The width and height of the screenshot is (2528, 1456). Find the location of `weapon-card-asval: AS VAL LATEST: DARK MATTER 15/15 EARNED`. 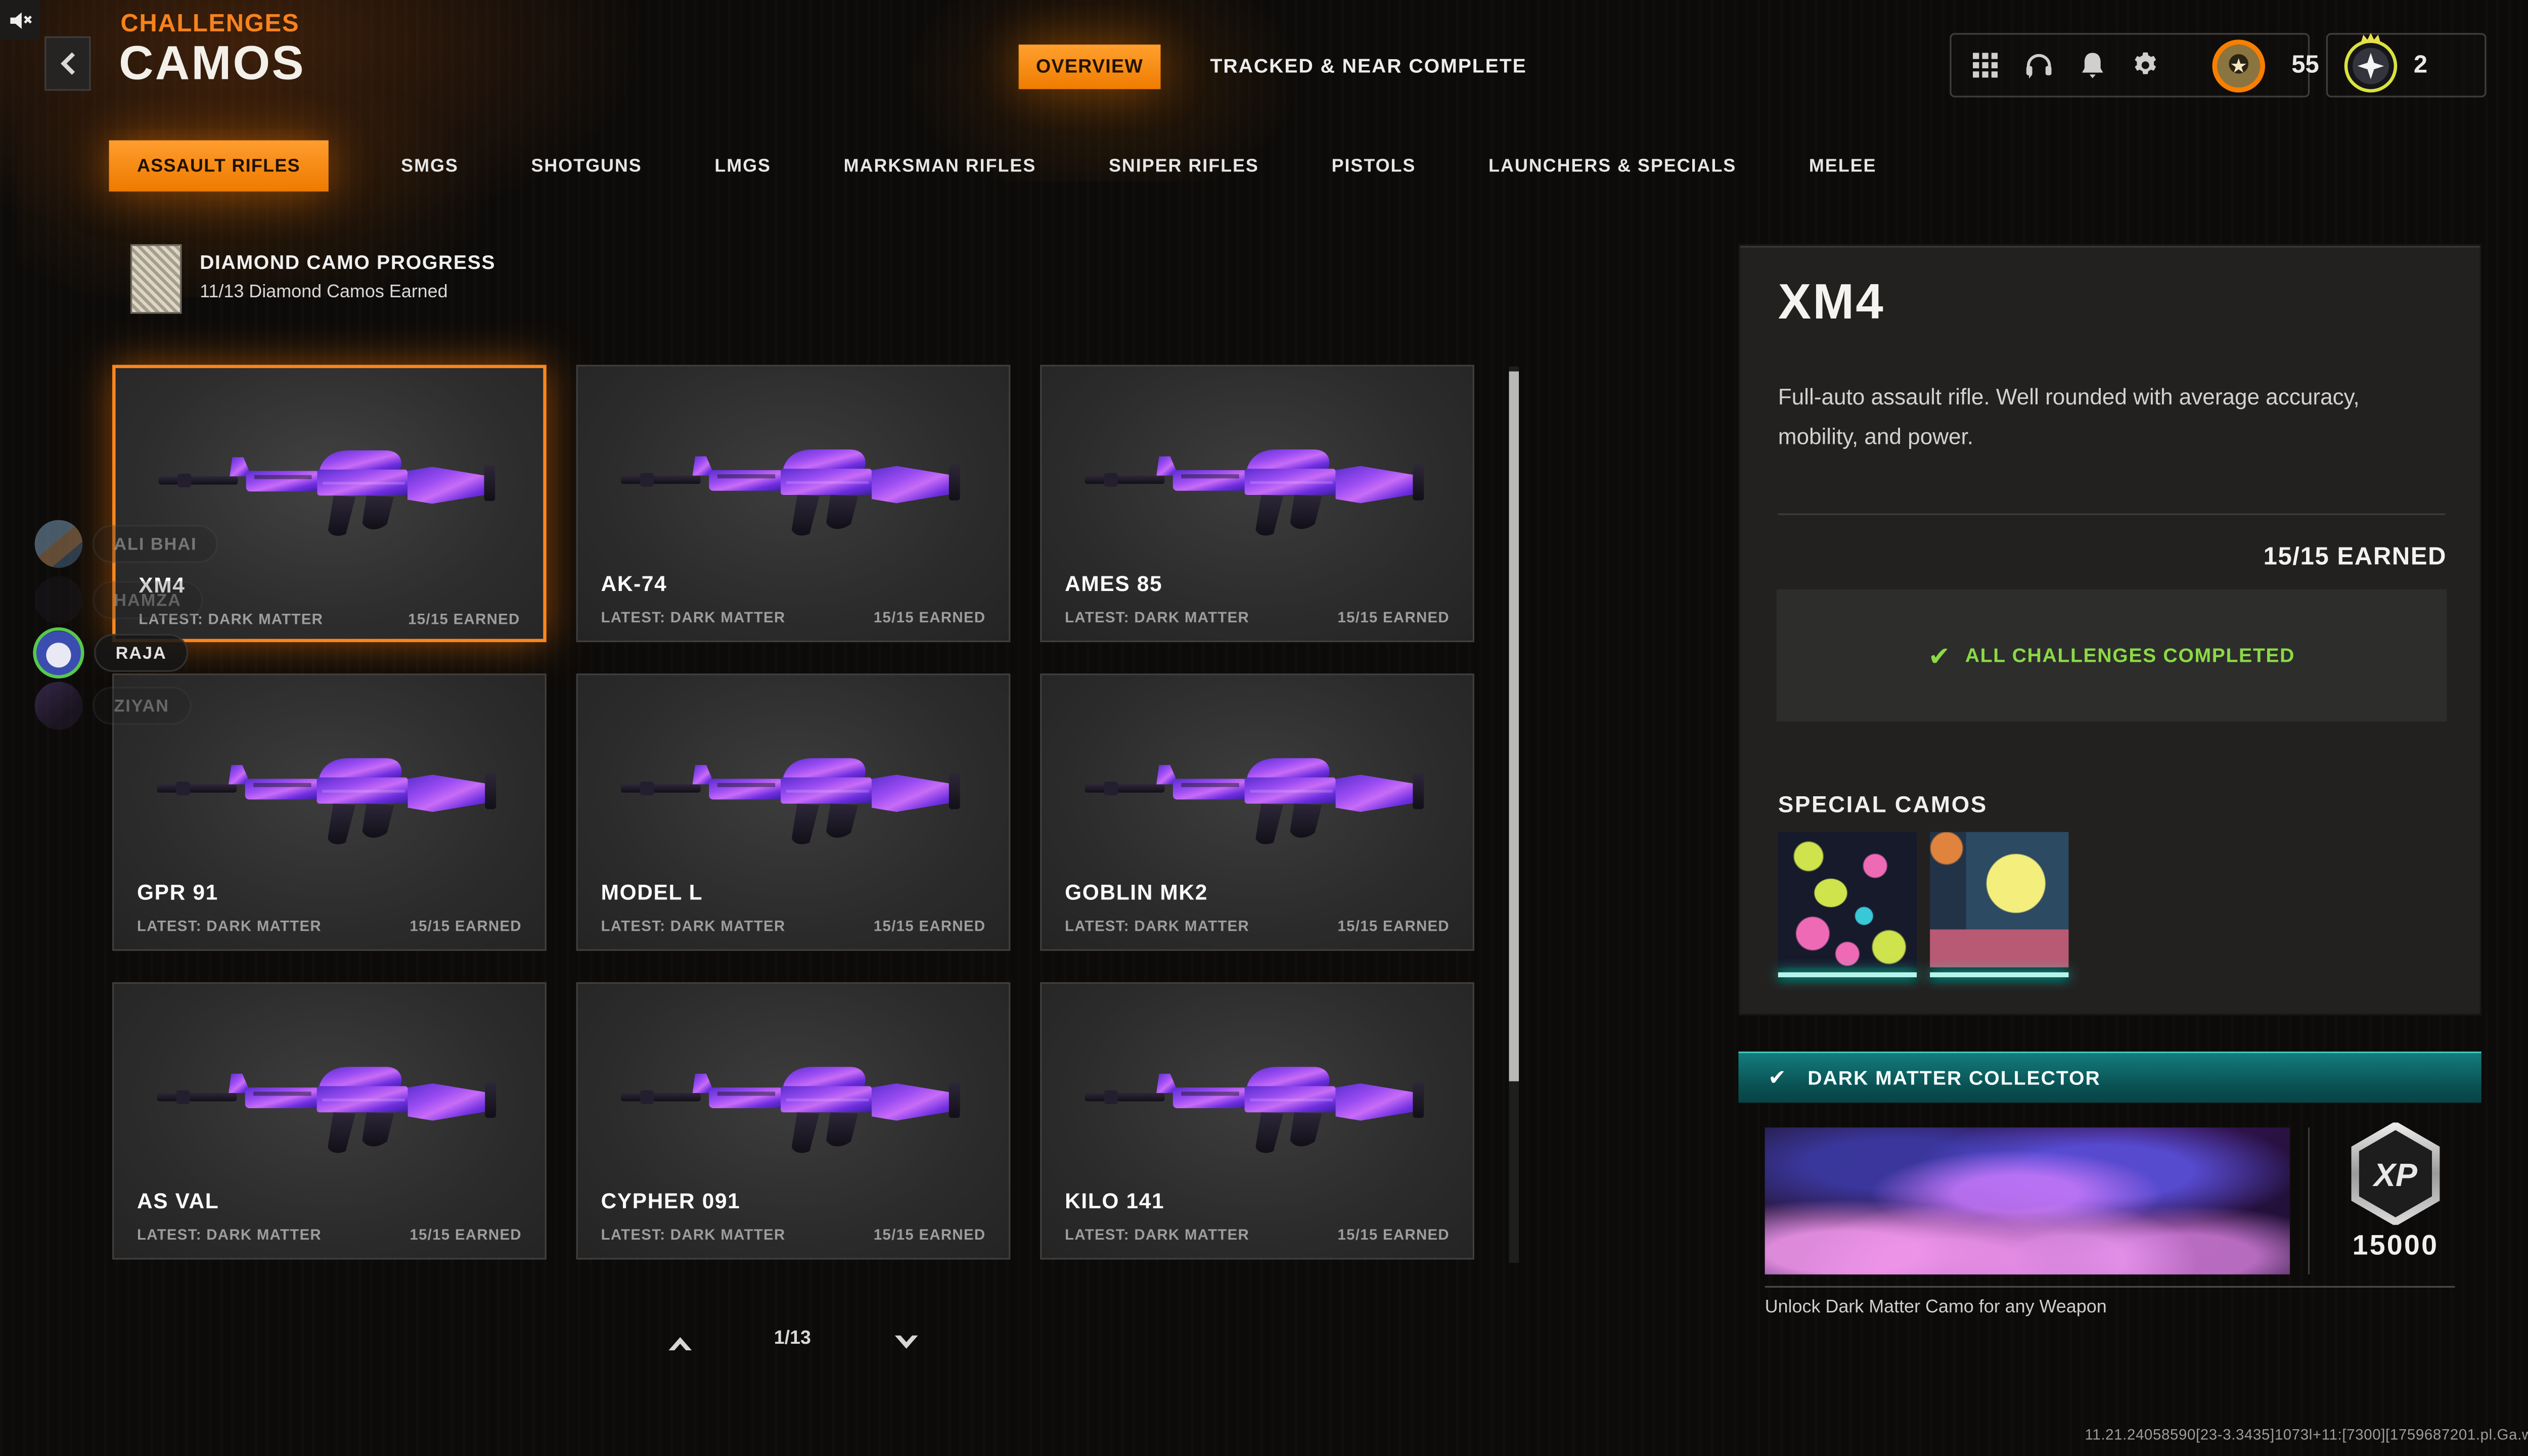

weapon-card-asval: AS VAL LATEST: DARK MATTER 15/15 EARNED is located at coordinates (330, 1121).